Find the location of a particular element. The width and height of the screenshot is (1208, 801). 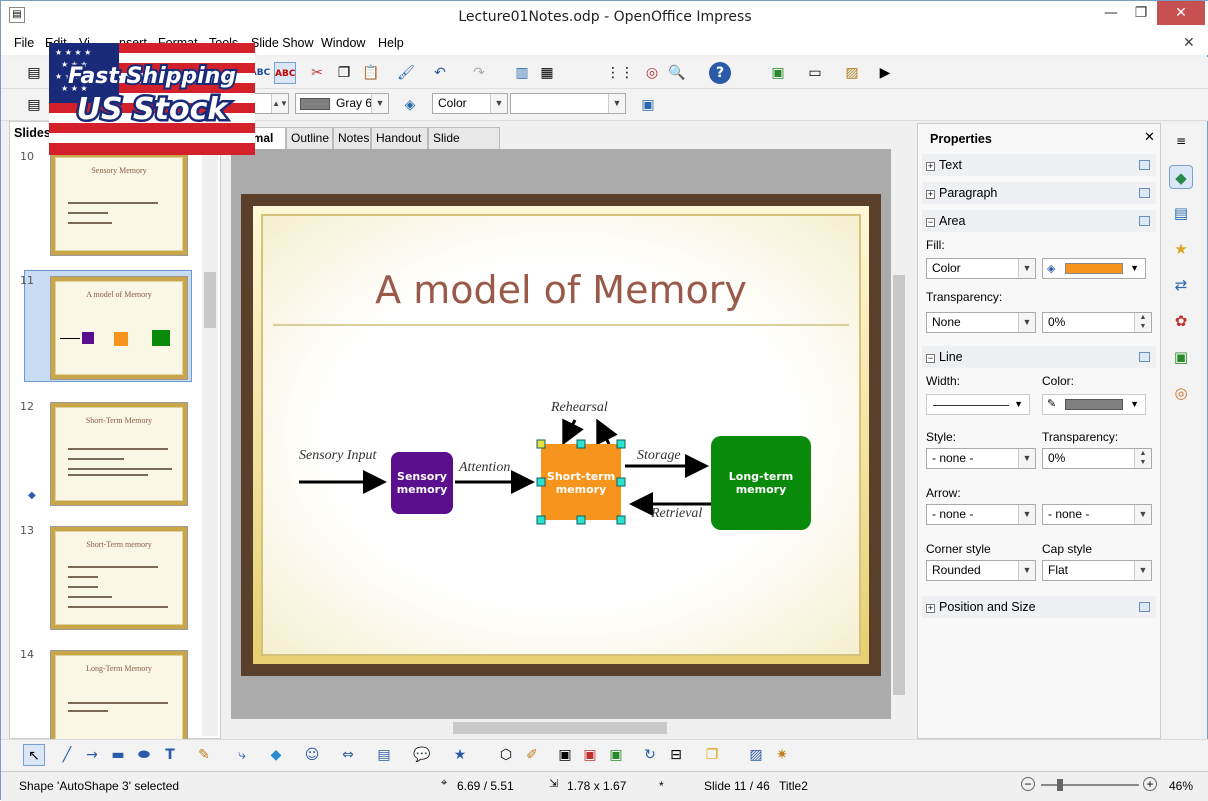

zoom-slider is located at coordinates (1090, 785).